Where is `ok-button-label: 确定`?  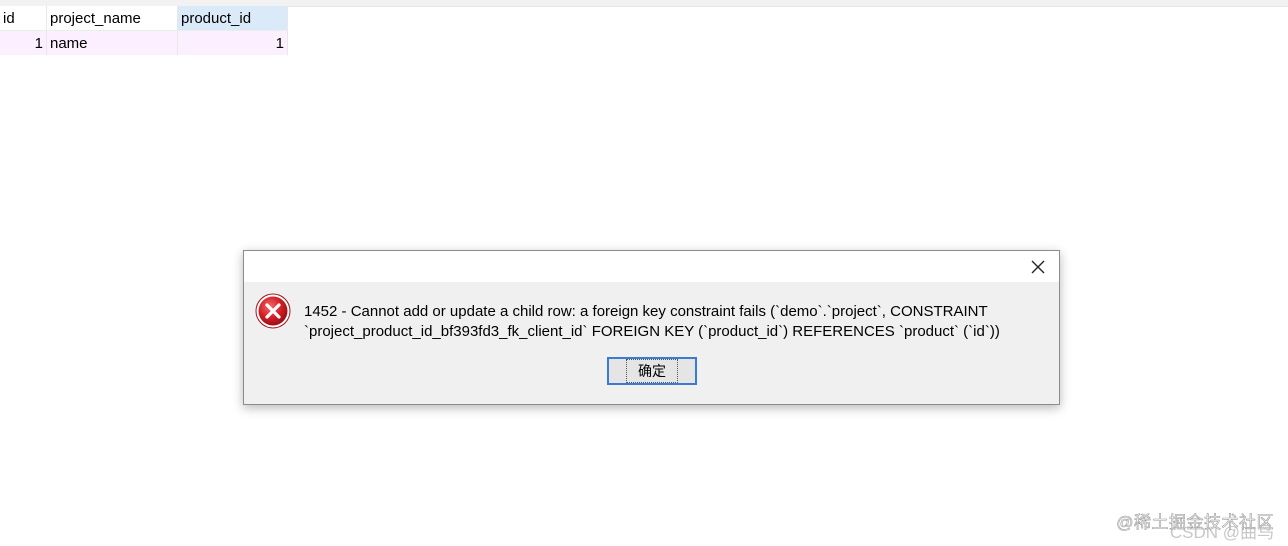 ok-button-label: 确定 is located at coordinates (652, 371).